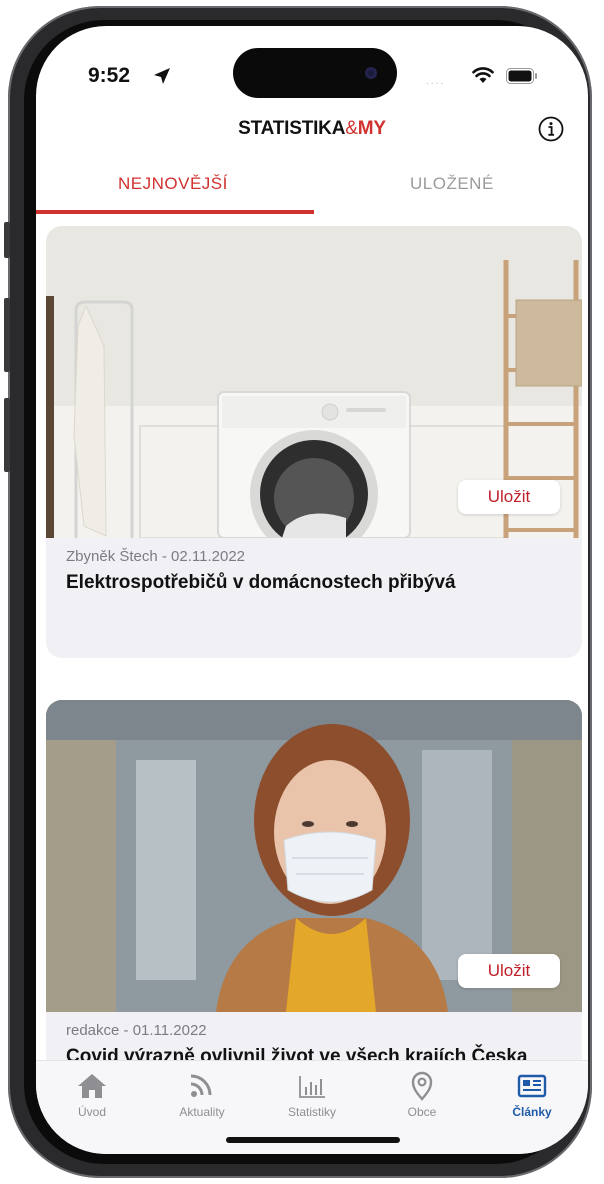 Image resolution: width=604 pixels, height=1184 pixels. I want to click on segment-tabs: NEJNOVĚJŠÍ ULOŽENÉ, so click(312, 190).